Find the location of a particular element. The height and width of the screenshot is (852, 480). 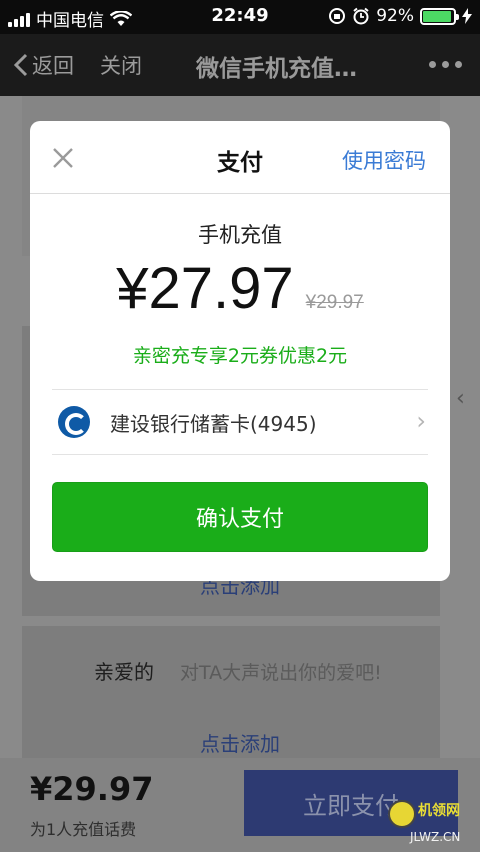

watermark-url: JLWZ.CN is located at coordinates (435, 837).